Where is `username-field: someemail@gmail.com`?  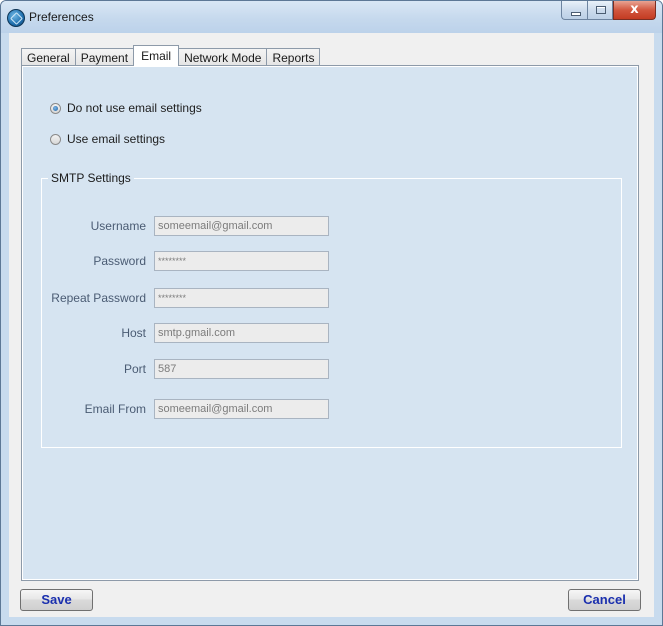 username-field: someemail@gmail.com is located at coordinates (241, 226).